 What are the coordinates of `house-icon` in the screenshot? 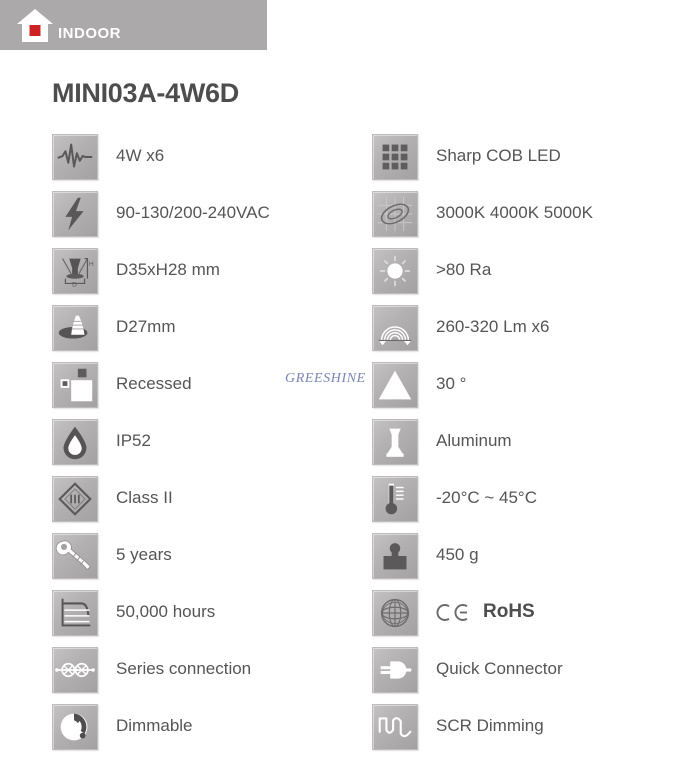 It's located at (35, 25).